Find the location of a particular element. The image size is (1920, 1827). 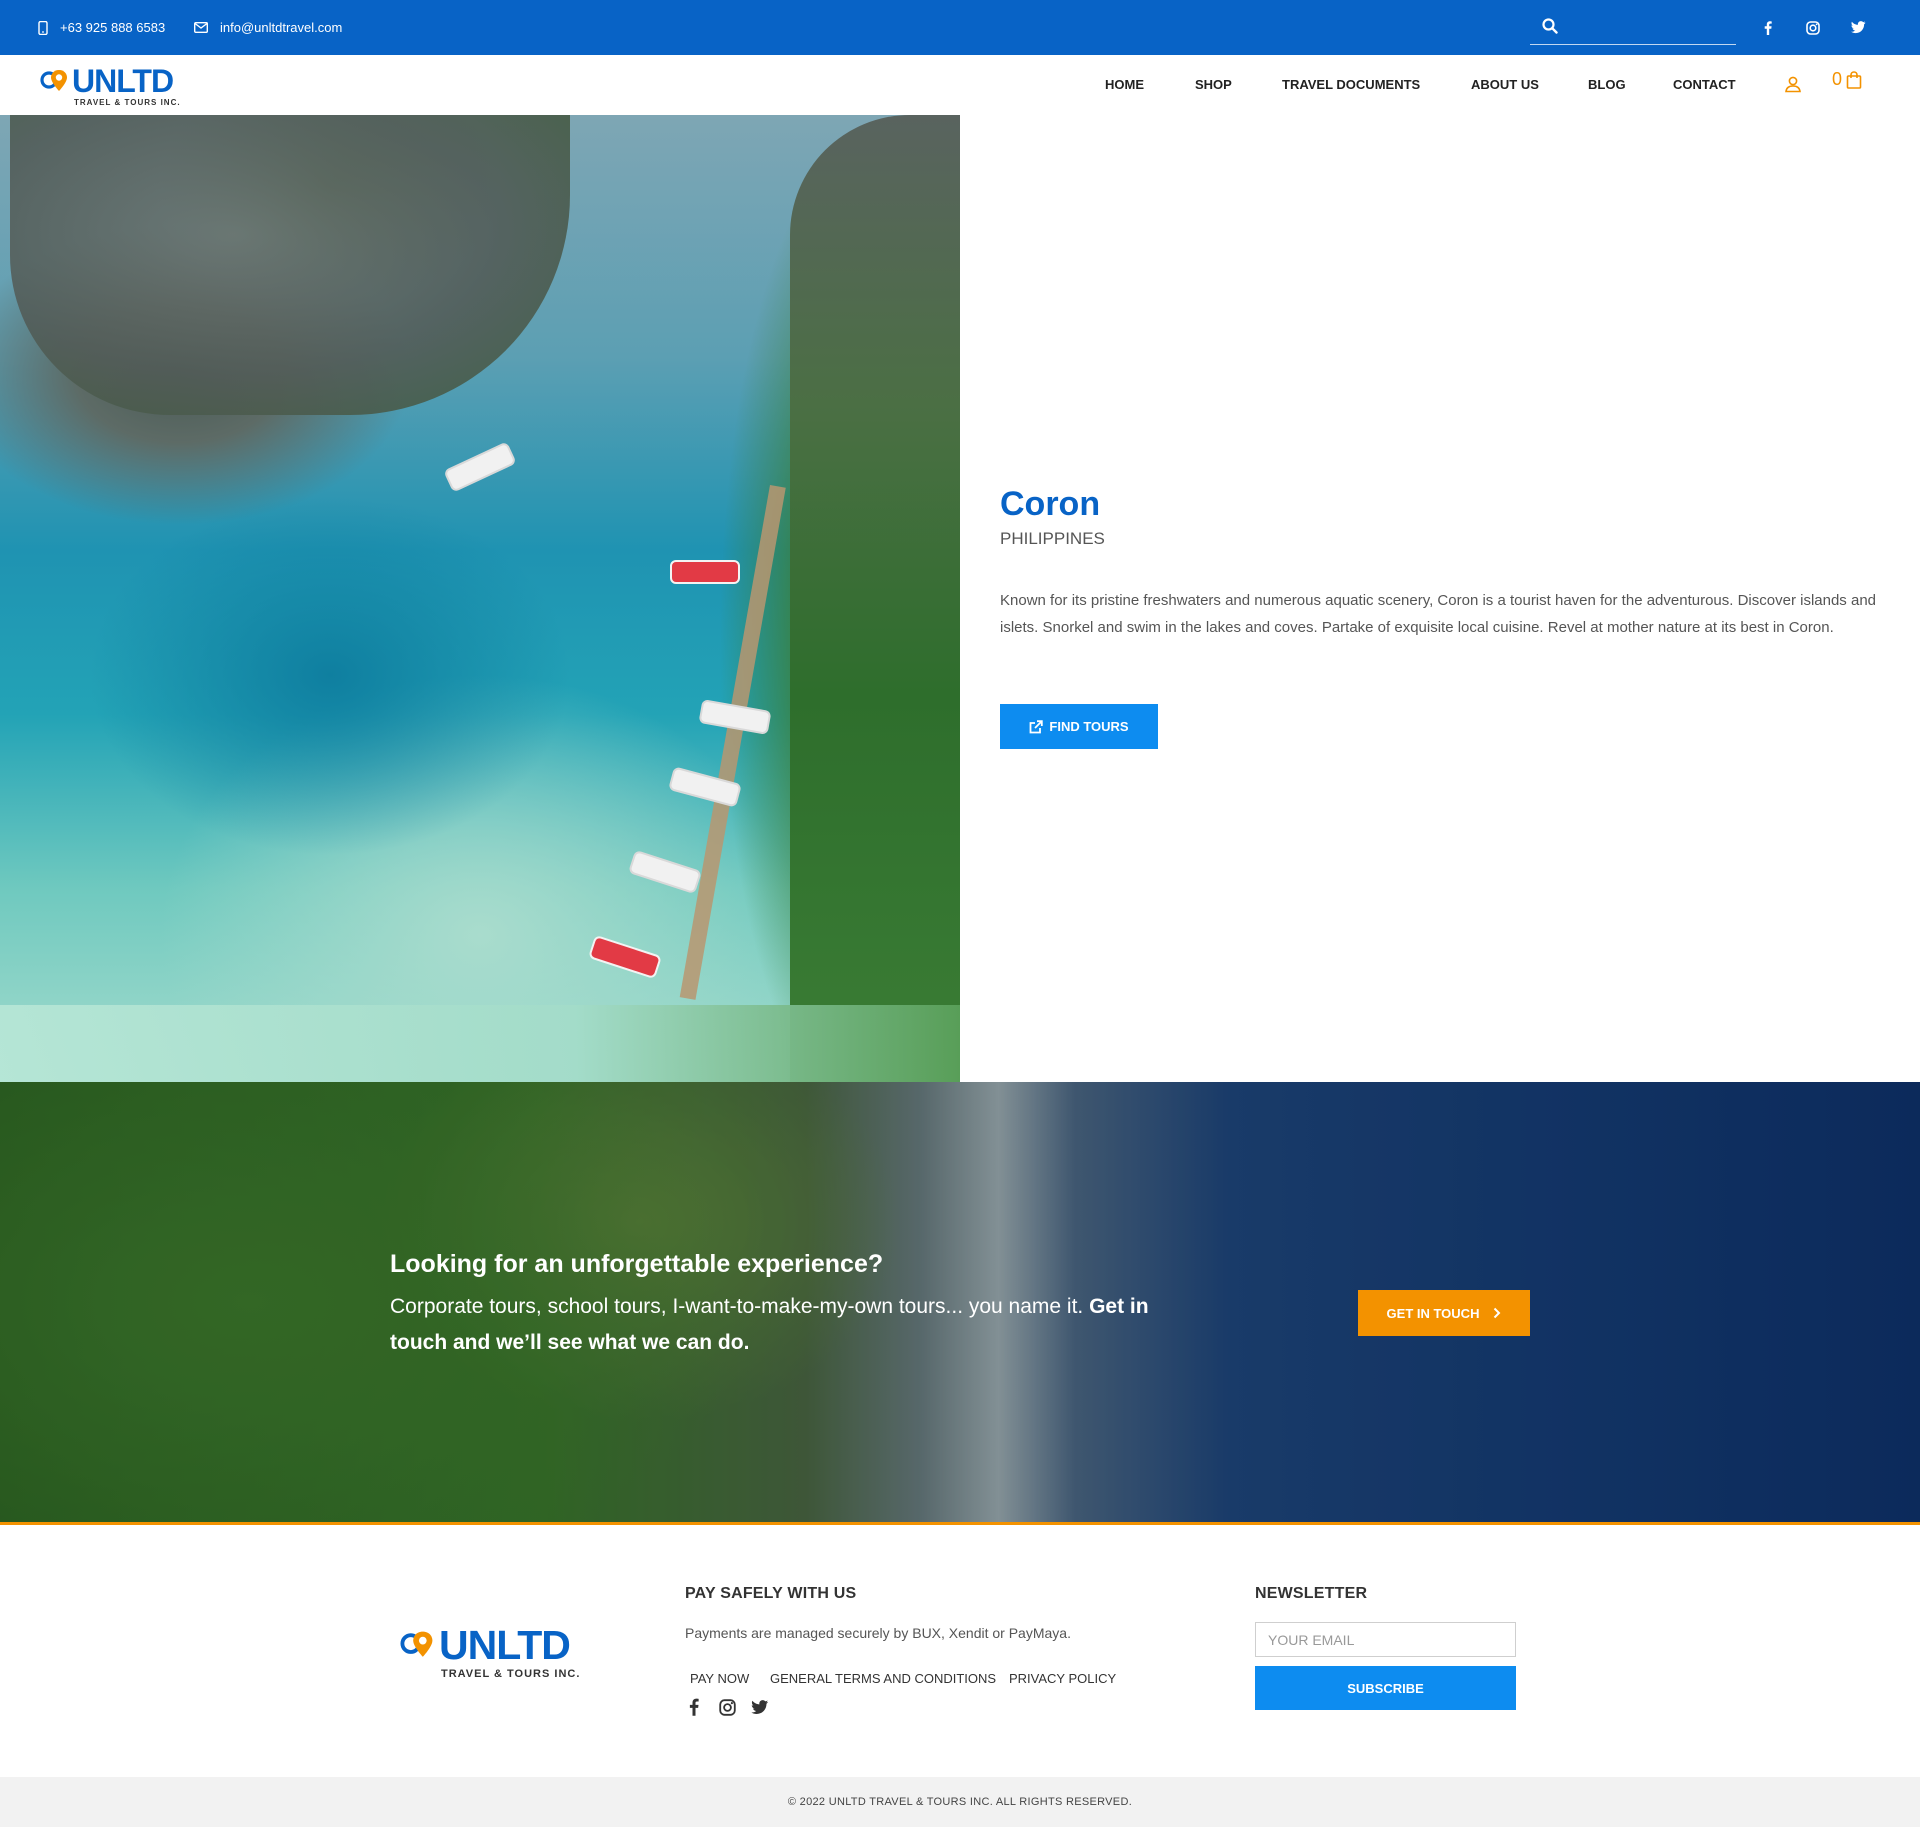

nav-contact: CONTACT is located at coordinates (1704, 84).